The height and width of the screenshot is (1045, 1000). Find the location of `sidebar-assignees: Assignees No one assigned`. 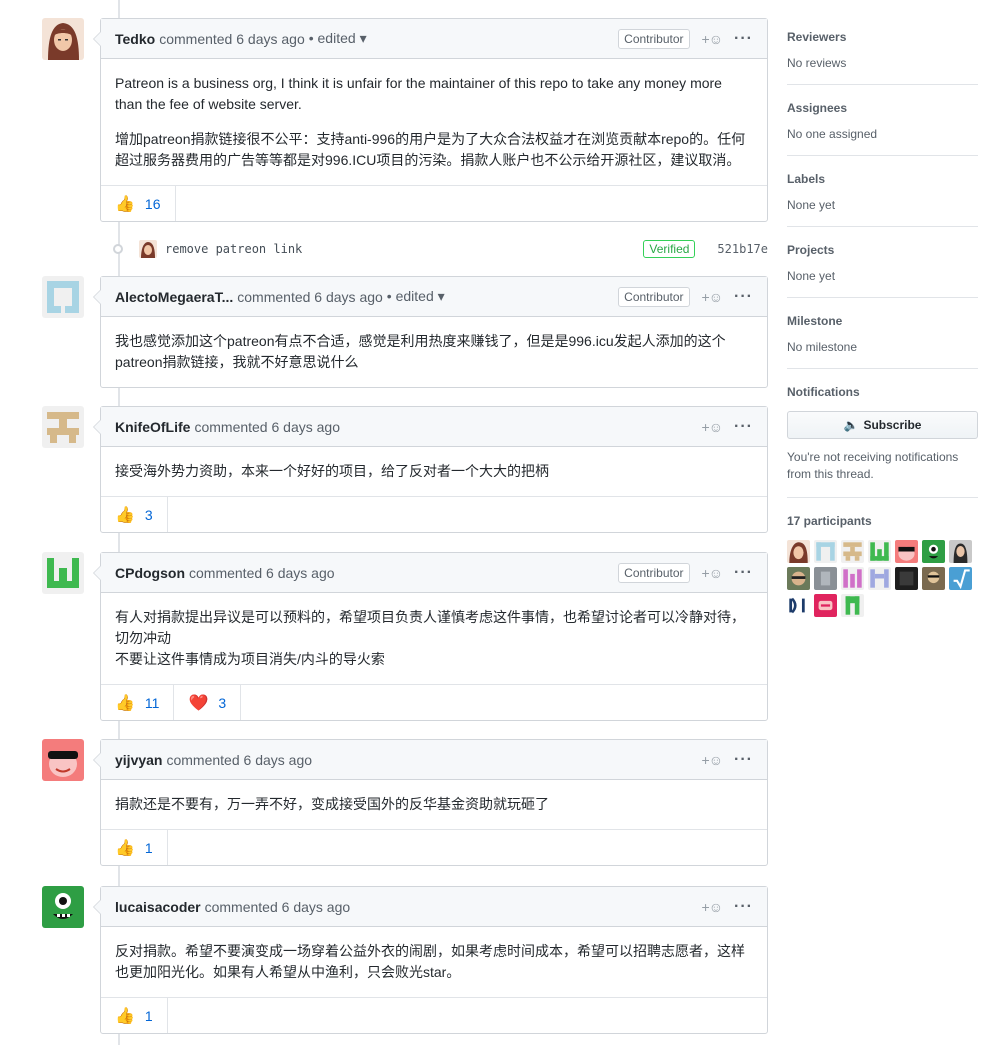

sidebar-assignees: Assignees No one assigned is located at coordinates (882, 128).